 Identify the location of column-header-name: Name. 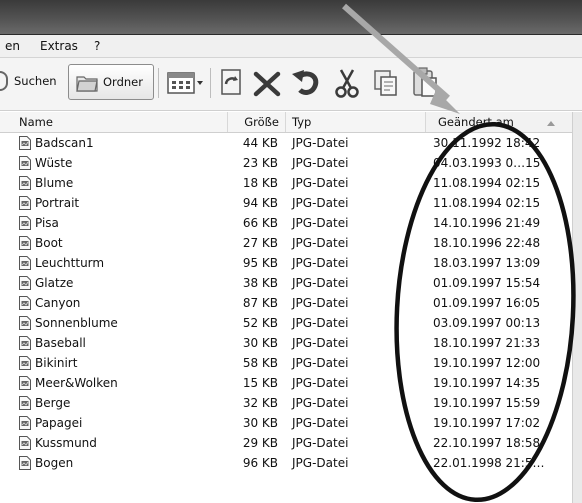
(114, 122).